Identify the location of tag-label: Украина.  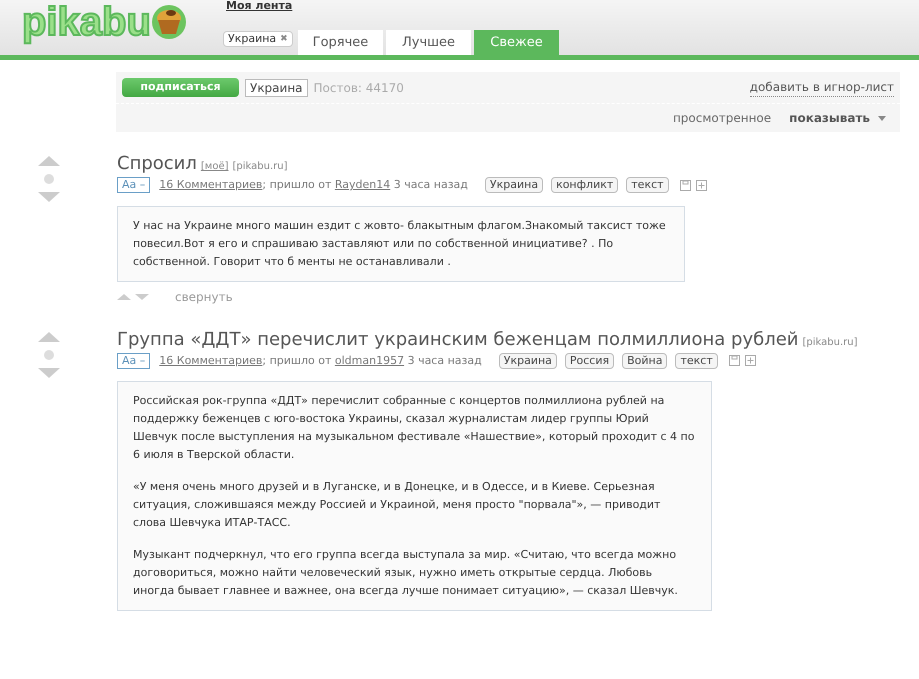
(276, 87).